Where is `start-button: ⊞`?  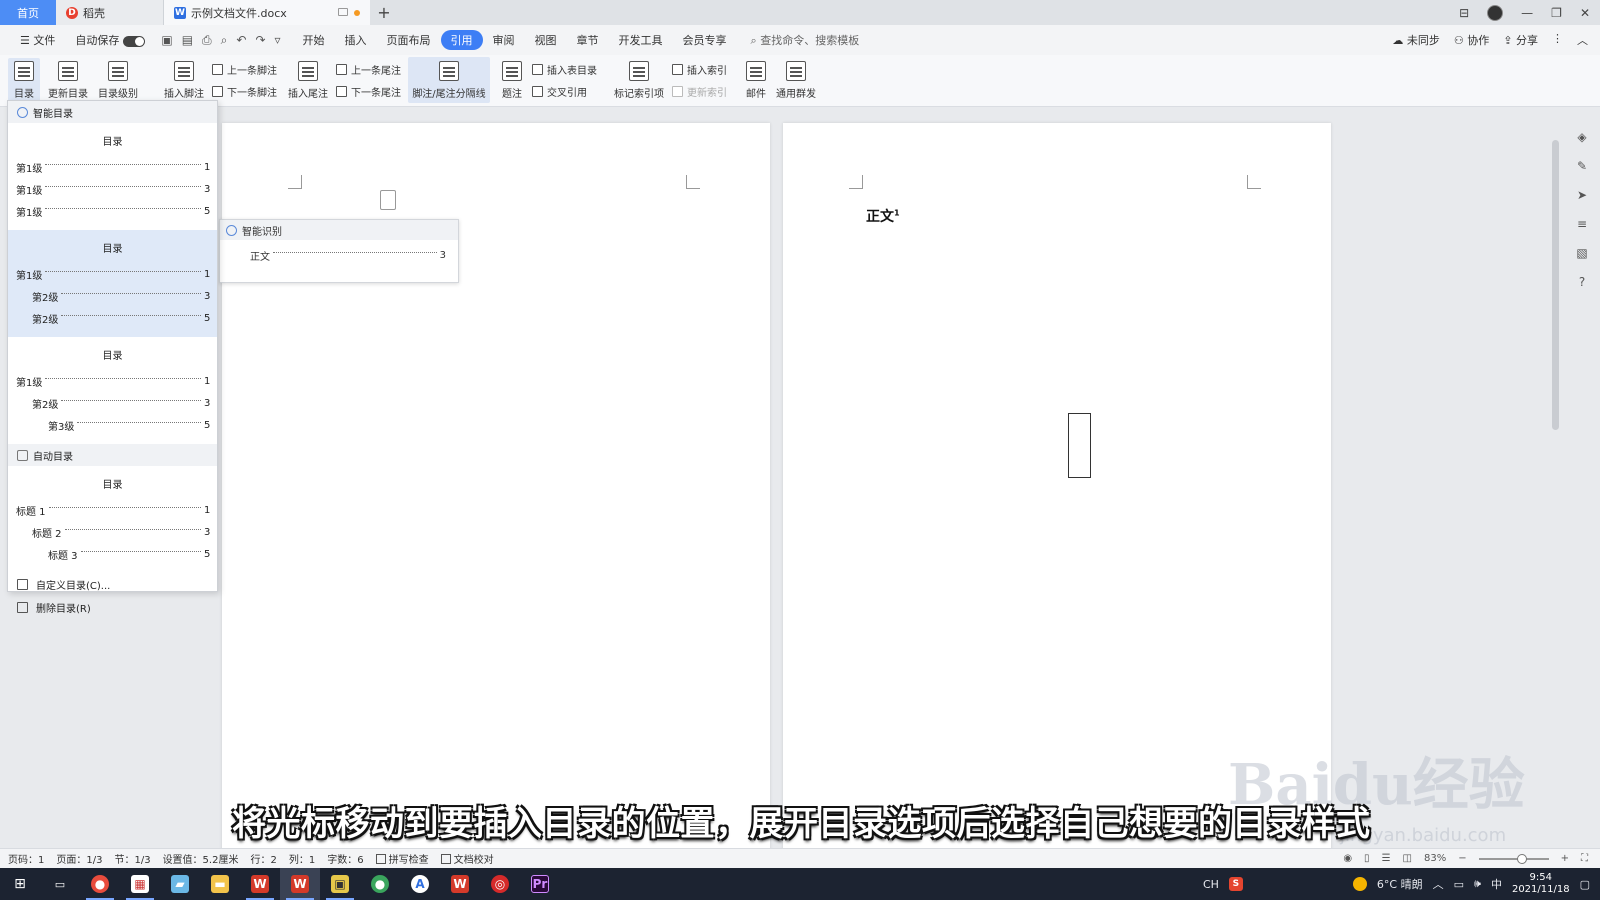
start-button: ⊞ is located at coordinates (20, 884).